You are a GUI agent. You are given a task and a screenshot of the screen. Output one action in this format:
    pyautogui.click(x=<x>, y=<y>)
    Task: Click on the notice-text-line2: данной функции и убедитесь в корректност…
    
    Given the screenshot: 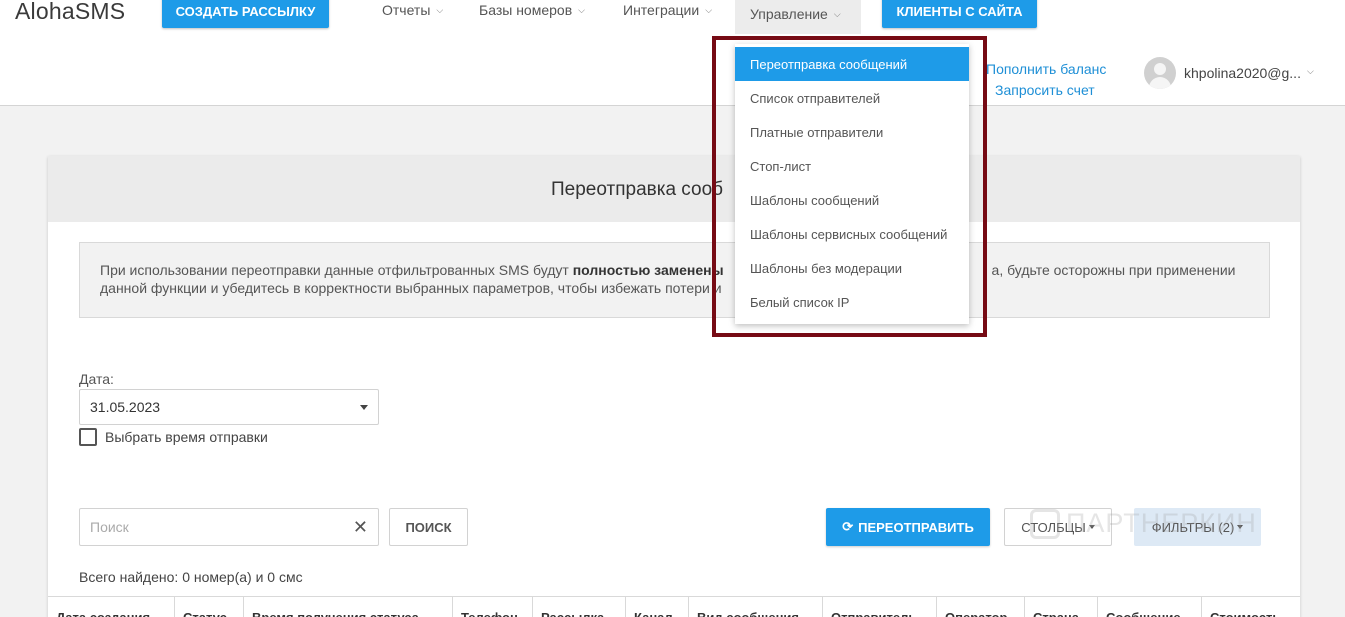 What is the action you would take?
    pyautogui.click(x=411, y=288)
    